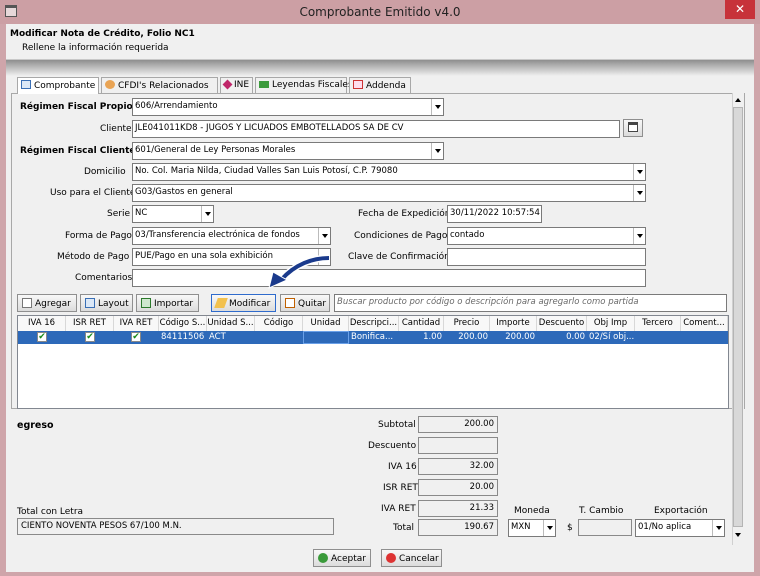 Image resolution: width=760 pixels, height=576 pixels. What do you see at coordinates (231, 337) in the screenshot?
I see `cell-unidad-s: ACT` at bounding box center [231, 337].